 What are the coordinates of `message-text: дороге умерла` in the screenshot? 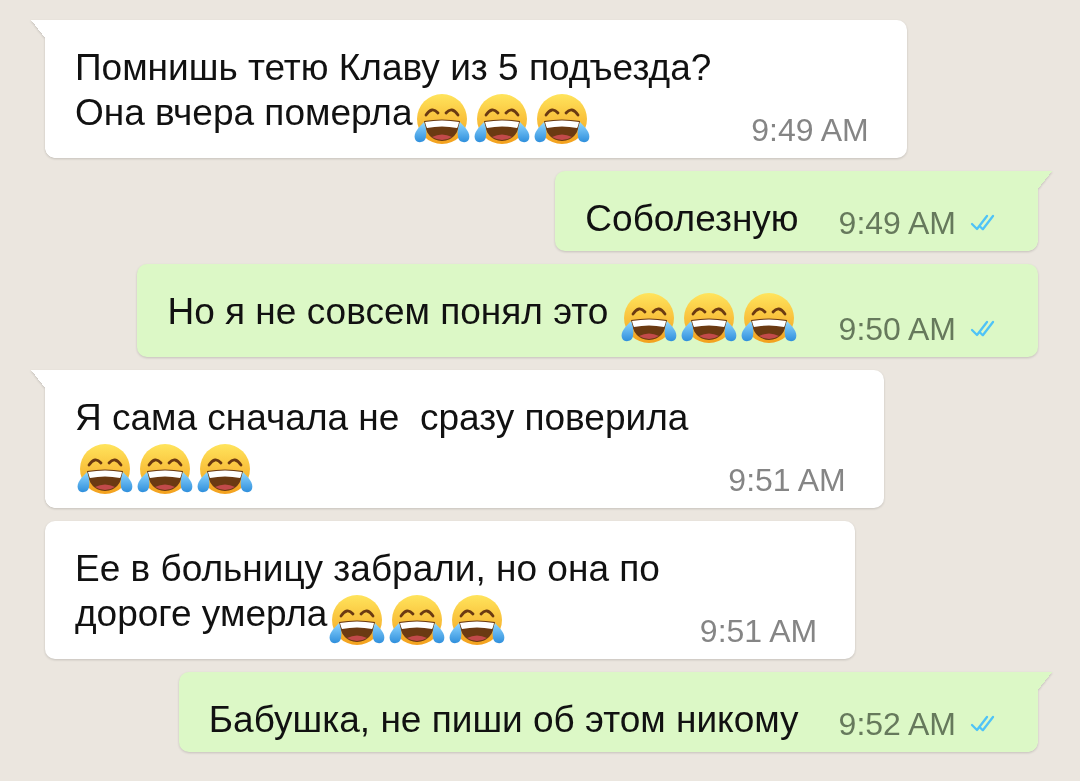 It's located at (201, 613).